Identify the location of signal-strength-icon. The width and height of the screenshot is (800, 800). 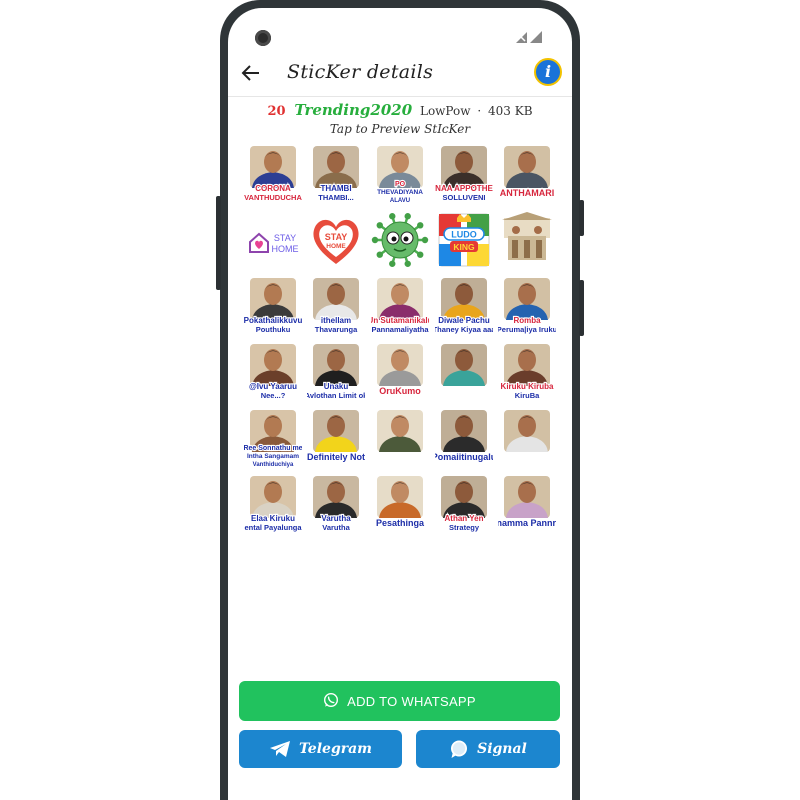
(529, 37).